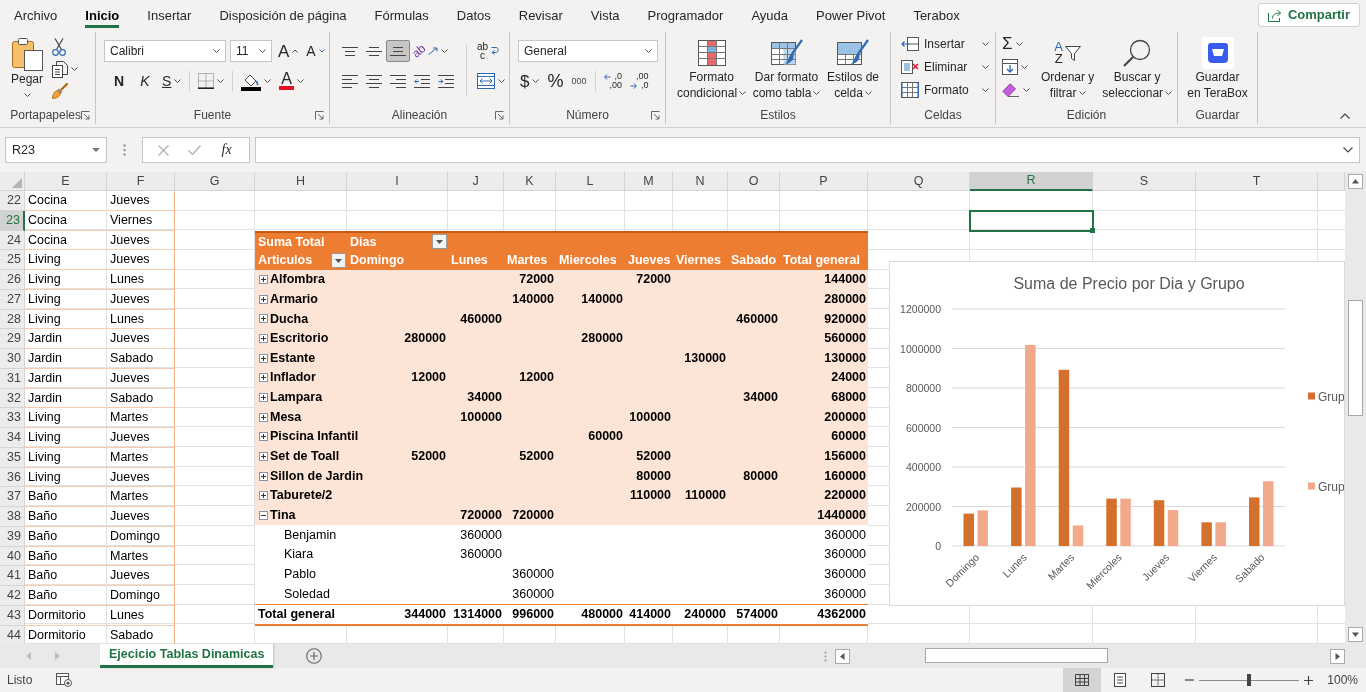 The height and width of the screenshot is (692, 1366). I want to click on formula-field, so click(807, 150).